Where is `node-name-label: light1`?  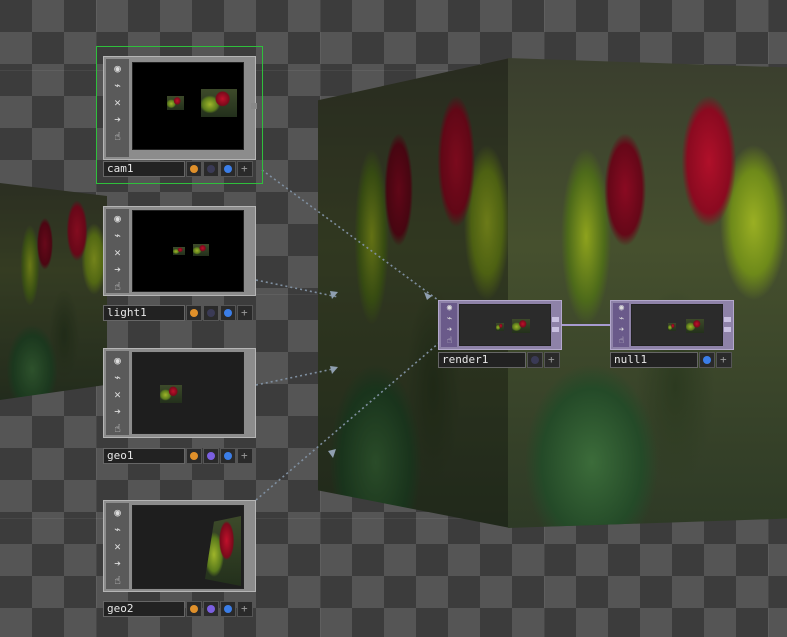 node-name-label: light1 is located at coordinates (144, 313).